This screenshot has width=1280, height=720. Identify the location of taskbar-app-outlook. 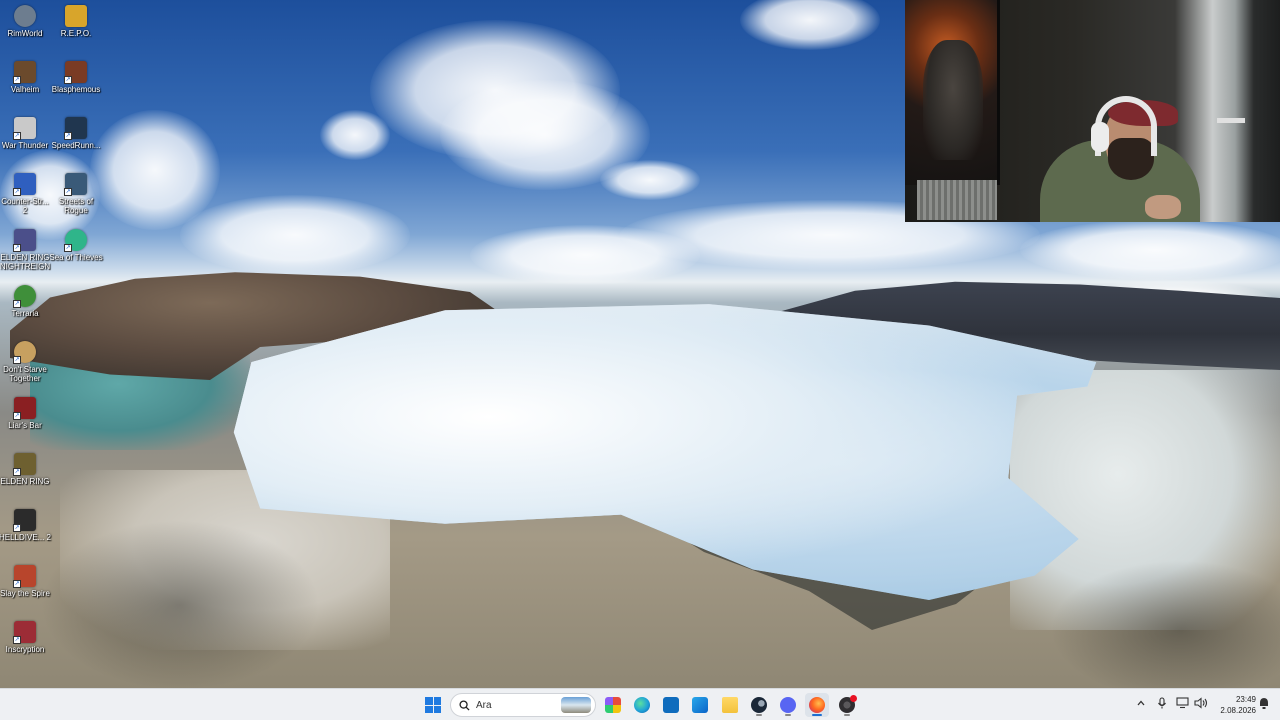
(700, 705).